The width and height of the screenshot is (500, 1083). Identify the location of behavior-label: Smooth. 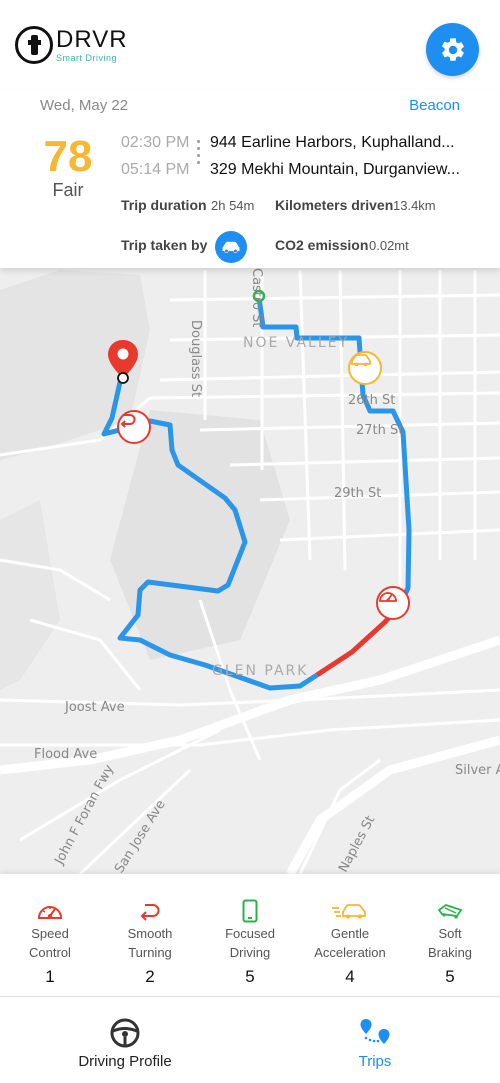
(150, 933).